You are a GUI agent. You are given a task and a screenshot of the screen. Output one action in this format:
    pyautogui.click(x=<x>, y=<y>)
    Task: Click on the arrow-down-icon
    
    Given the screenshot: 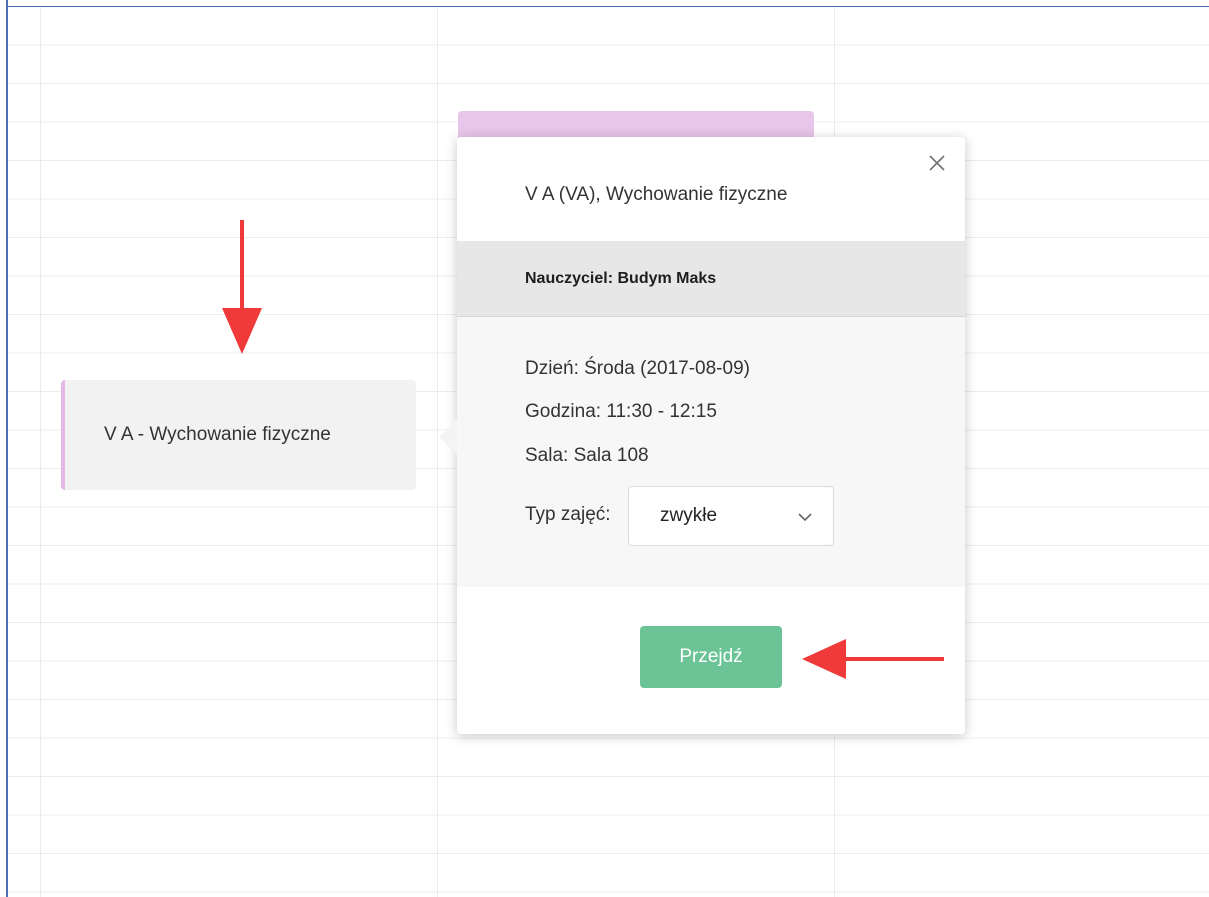 What is the action you would take?
    pyautogui.click(x=242, y=287)
    